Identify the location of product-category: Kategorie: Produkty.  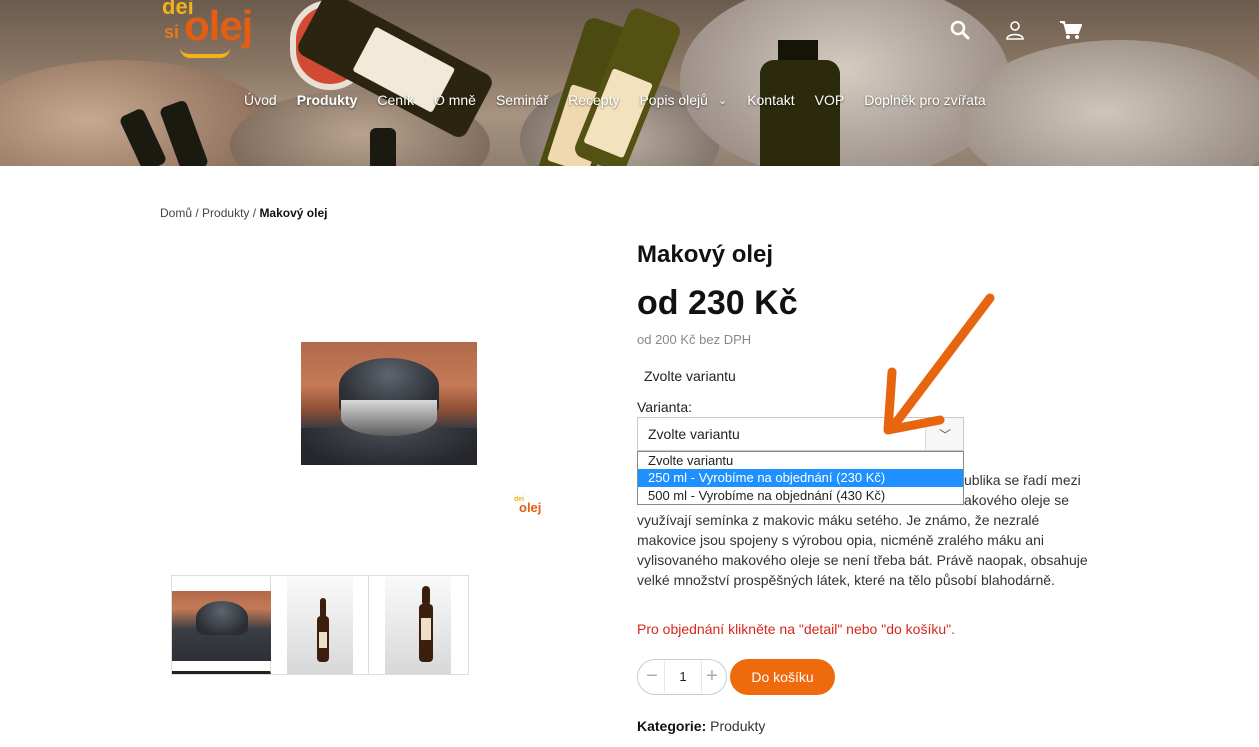
(701, 726).